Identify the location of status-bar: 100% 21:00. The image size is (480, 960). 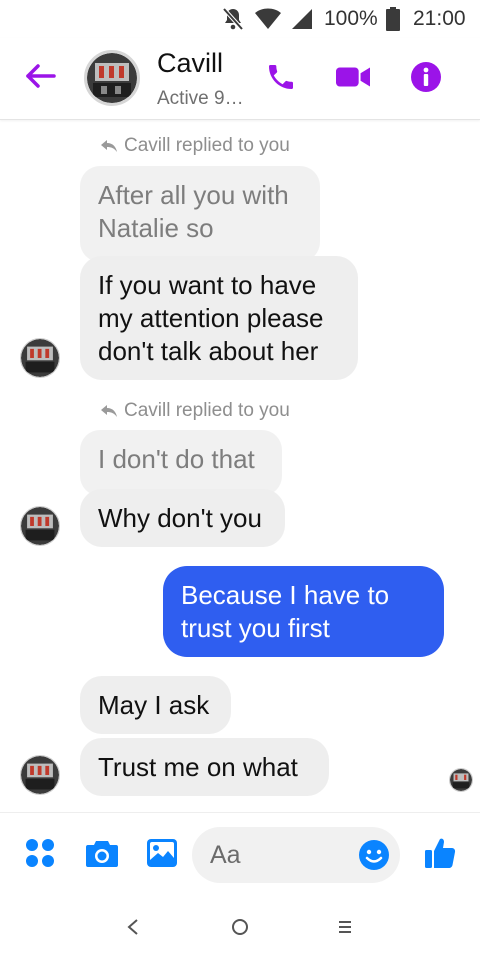
(240, 19).